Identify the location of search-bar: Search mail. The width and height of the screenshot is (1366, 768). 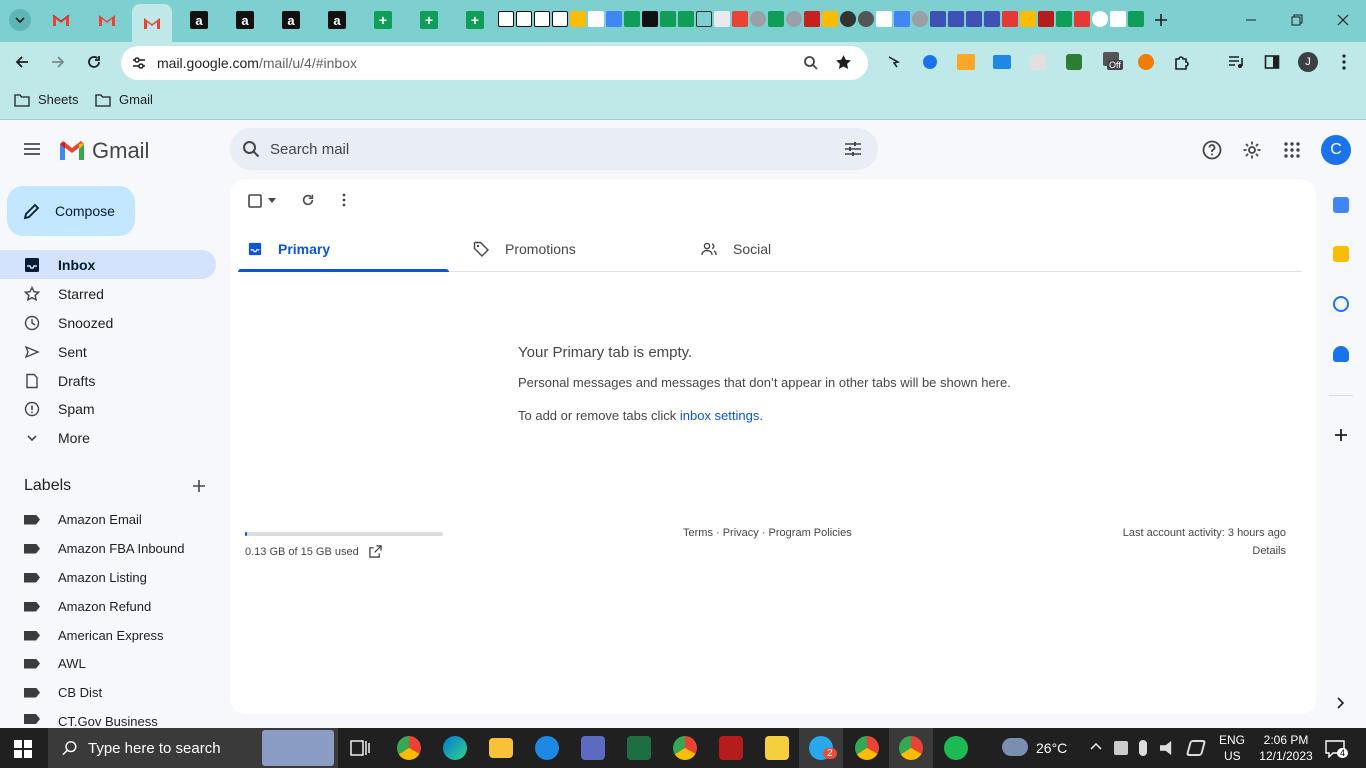
(554, 149).